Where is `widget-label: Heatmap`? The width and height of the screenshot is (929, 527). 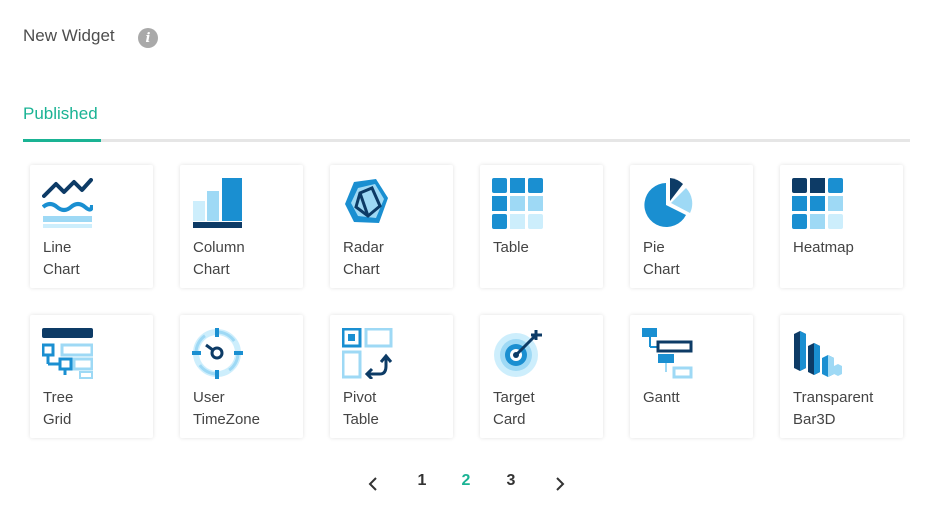 widget-label: Heatmap is located at coordinates (823, 247).